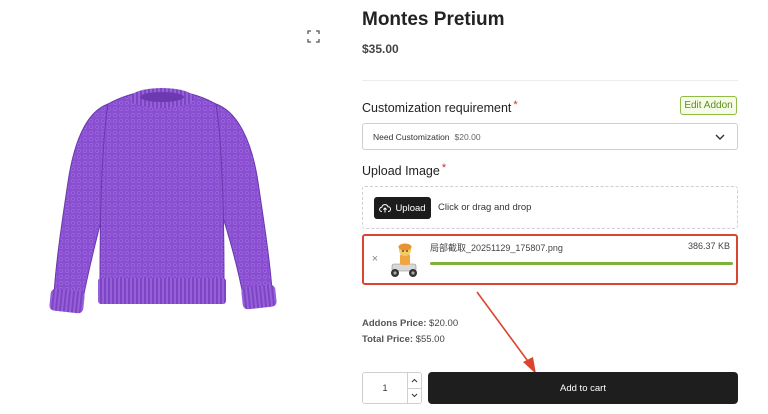 The width and height of the screenshot is (768, 414). What do you see at coordinates (496, 248) in the screenshot?
I see `file-name: 局部截取_20251129_175807.png` at bounding box center [496, 248].